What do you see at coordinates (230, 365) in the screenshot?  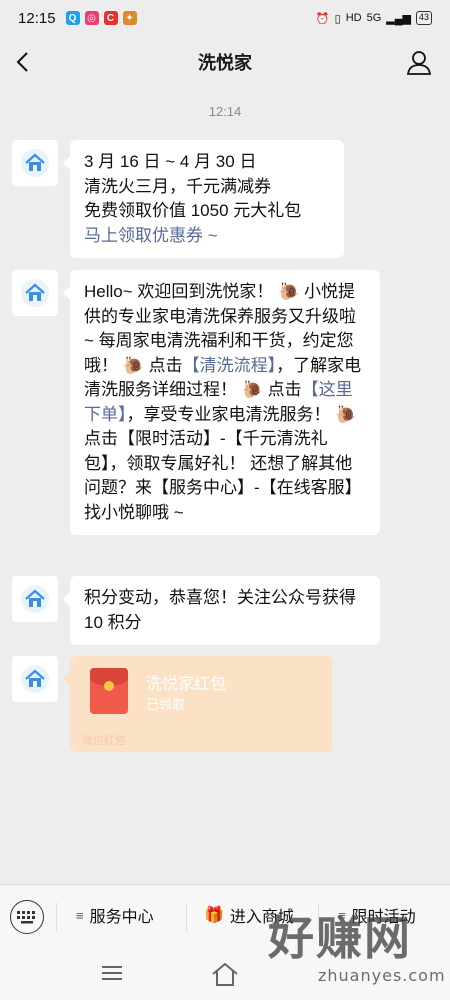 I see `wash-process-link: 【清洗流程】` at bounding box center [230, 365].